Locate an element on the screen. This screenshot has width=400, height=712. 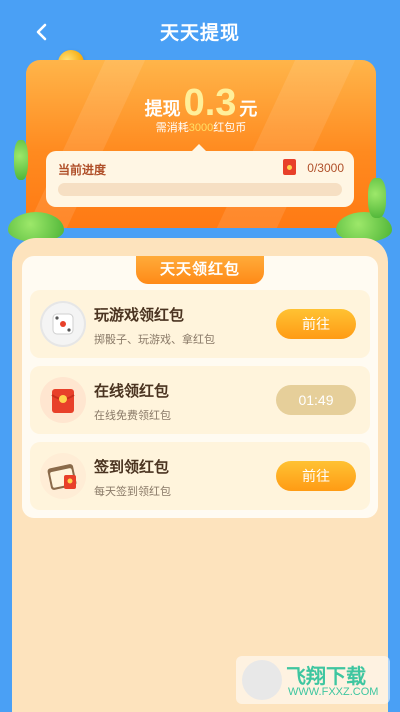
task-title: 签到领红包 is located at coordinates (132, 467).